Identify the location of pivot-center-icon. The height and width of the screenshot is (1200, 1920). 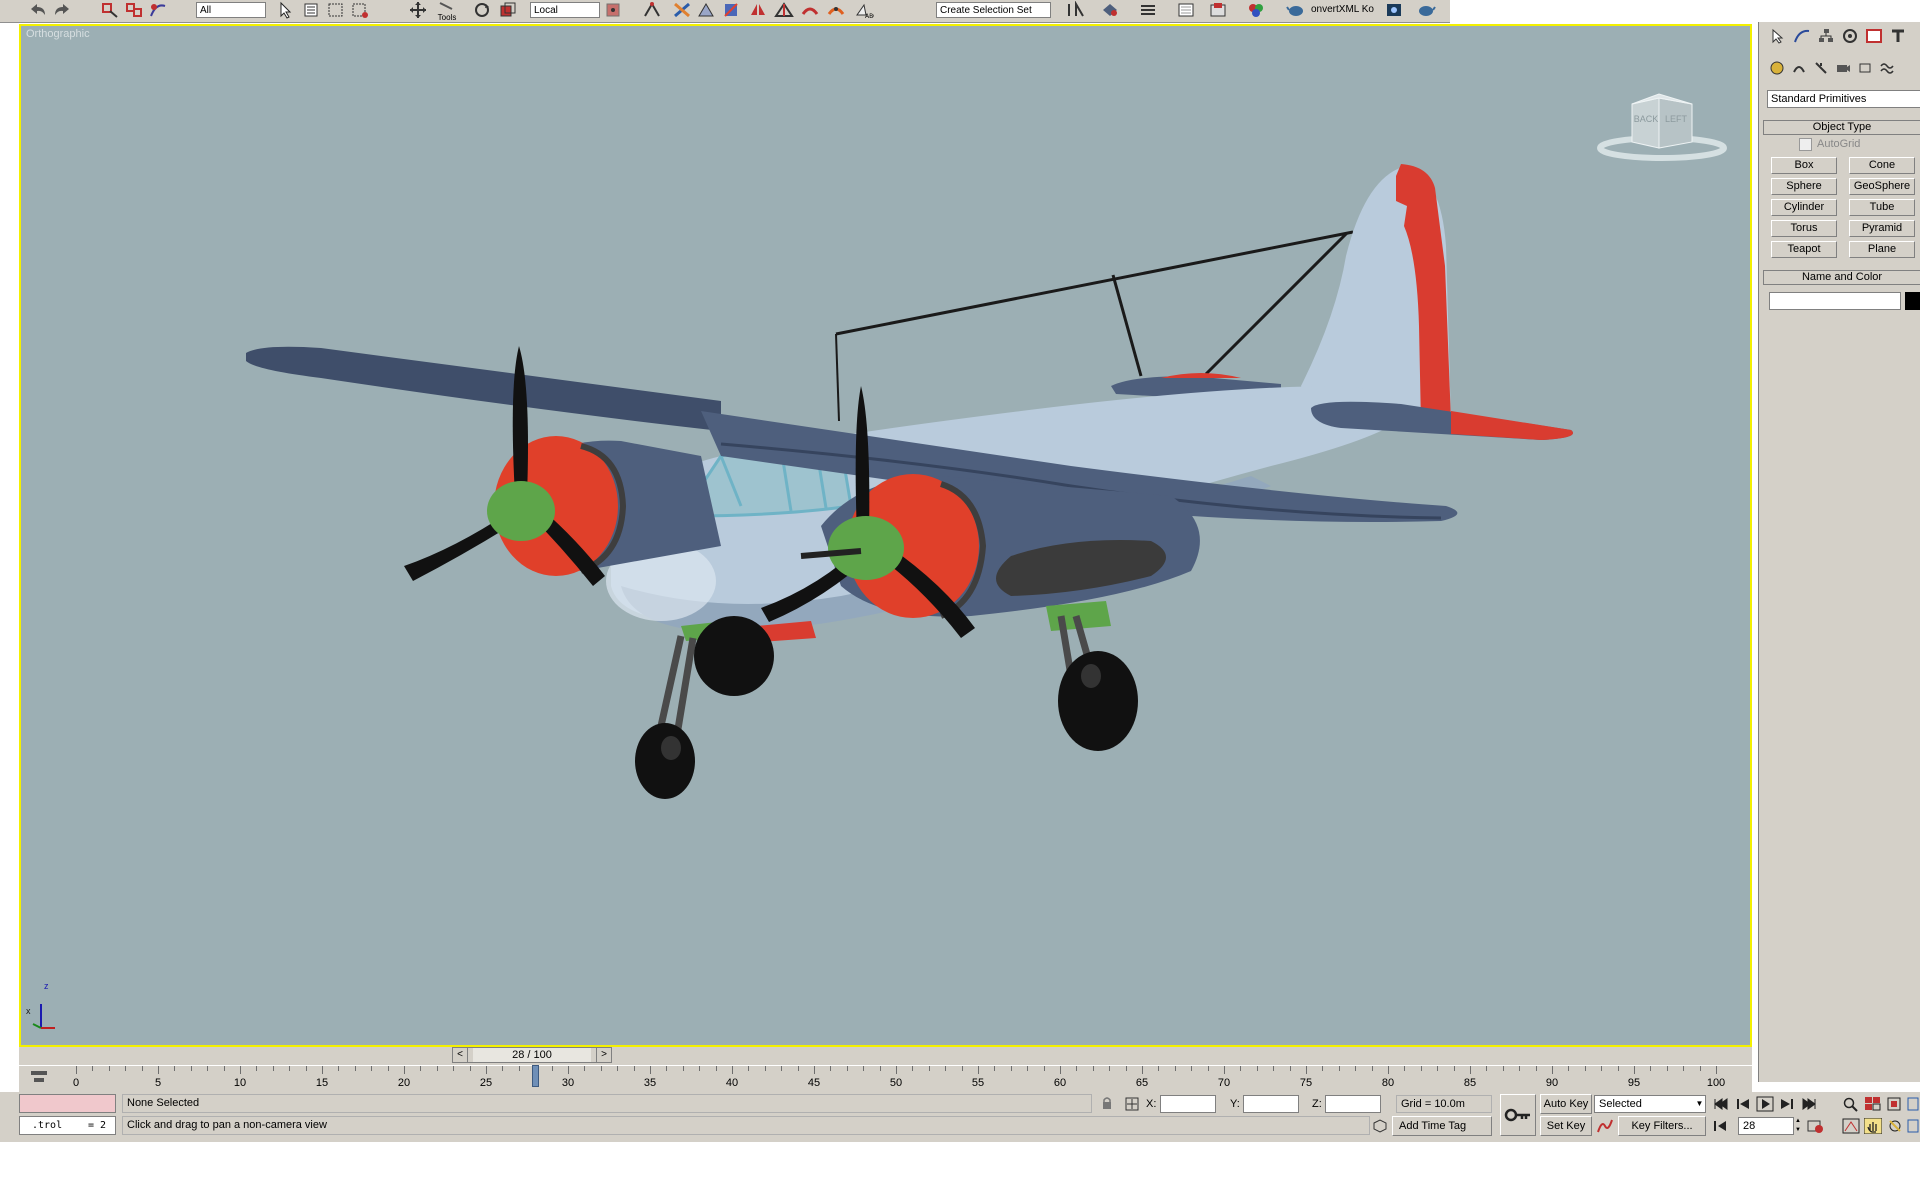
(614, 10).